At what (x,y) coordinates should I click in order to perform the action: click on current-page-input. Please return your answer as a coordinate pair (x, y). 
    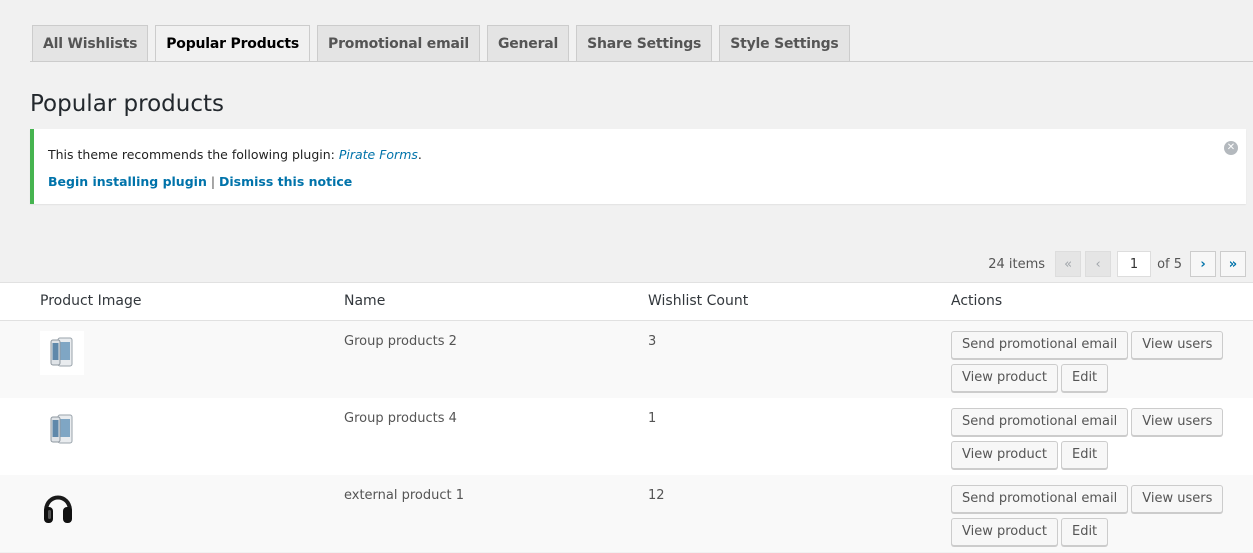
    Looking at the image, I should click on (1134, 264).